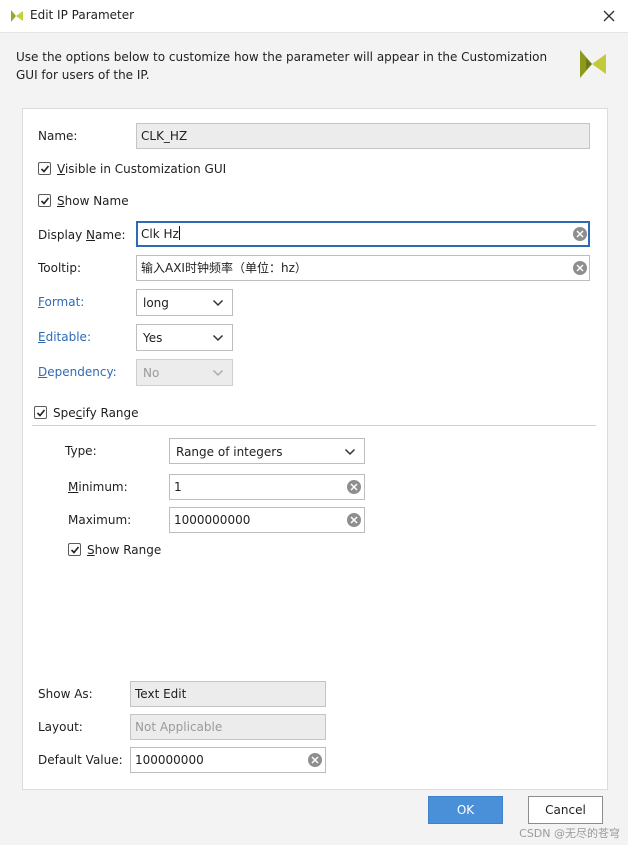 The image size is (628, 845). I want to click on dependency-label: Dependency:, so click(77, 372).